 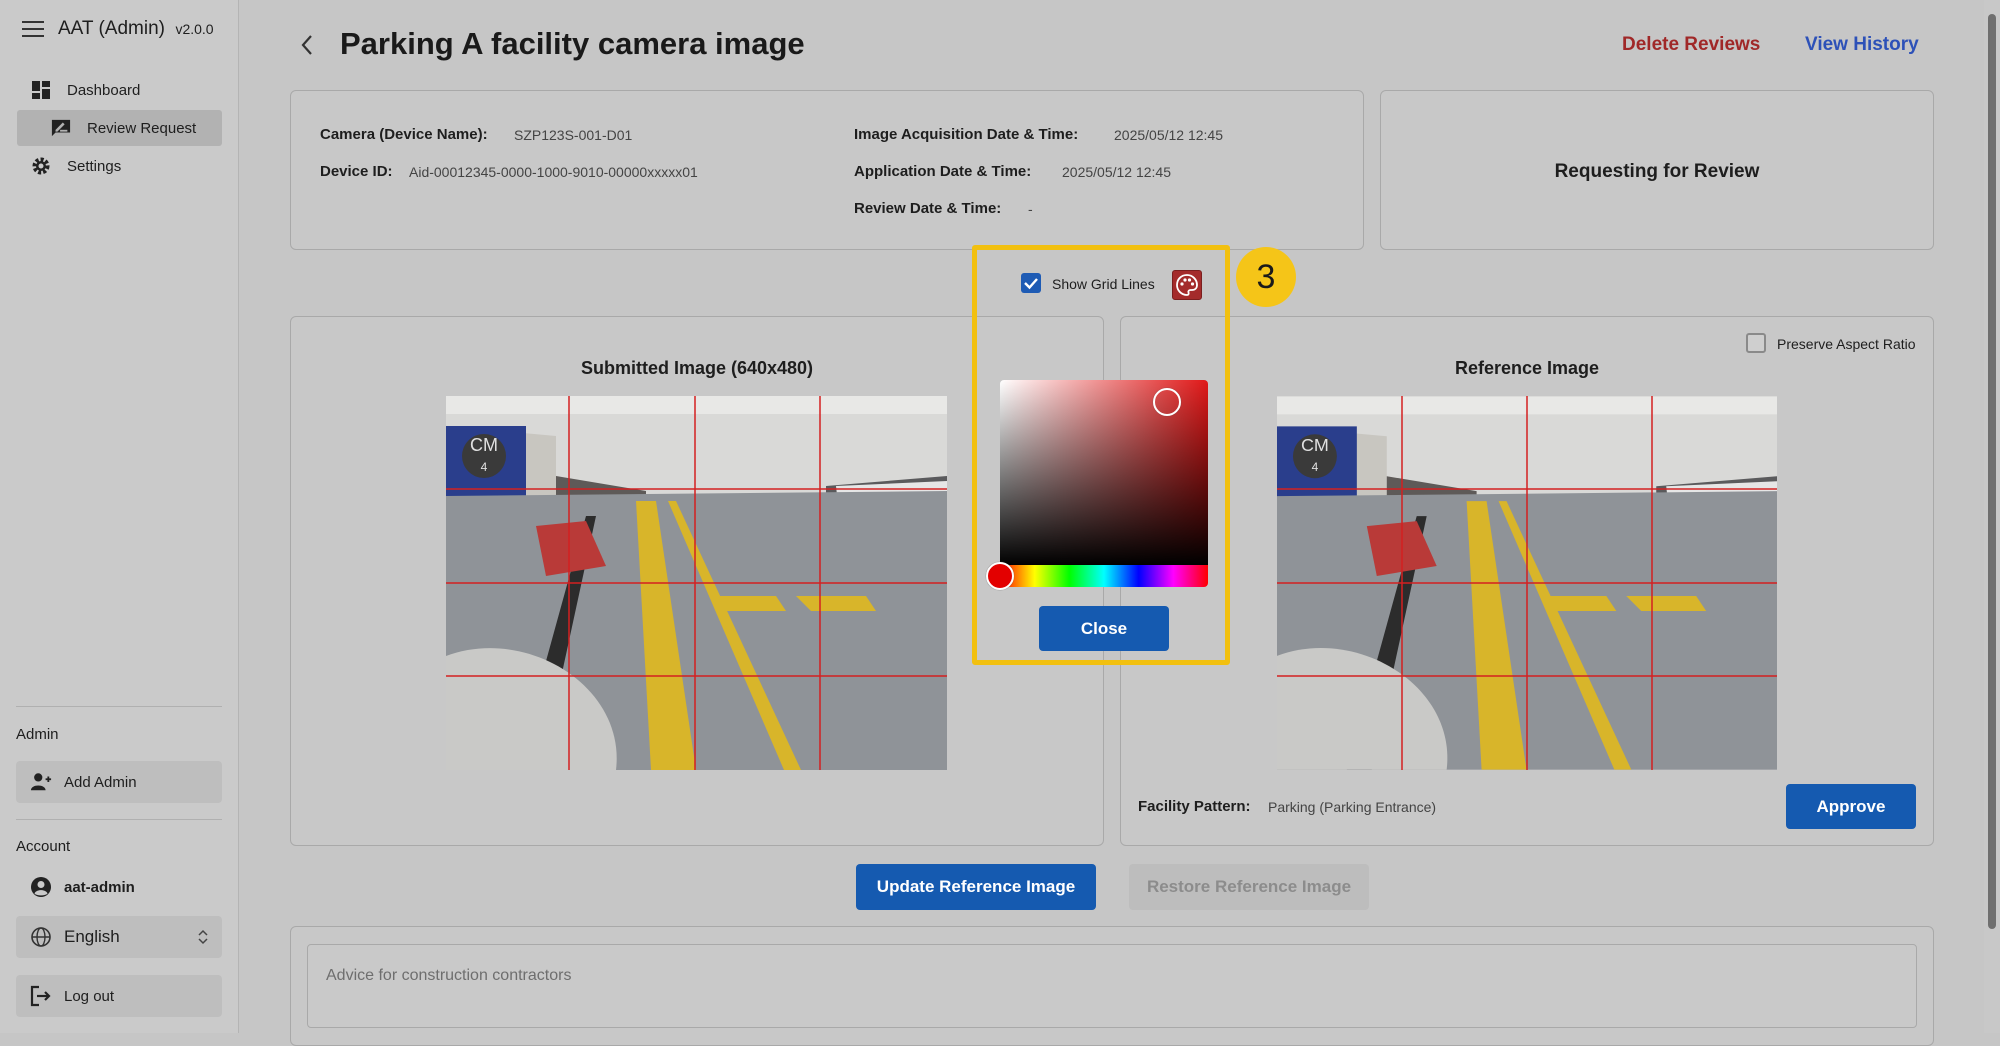 I want to click on update-reference-image-button: Update Reference Image, so click(x=976, y=887).